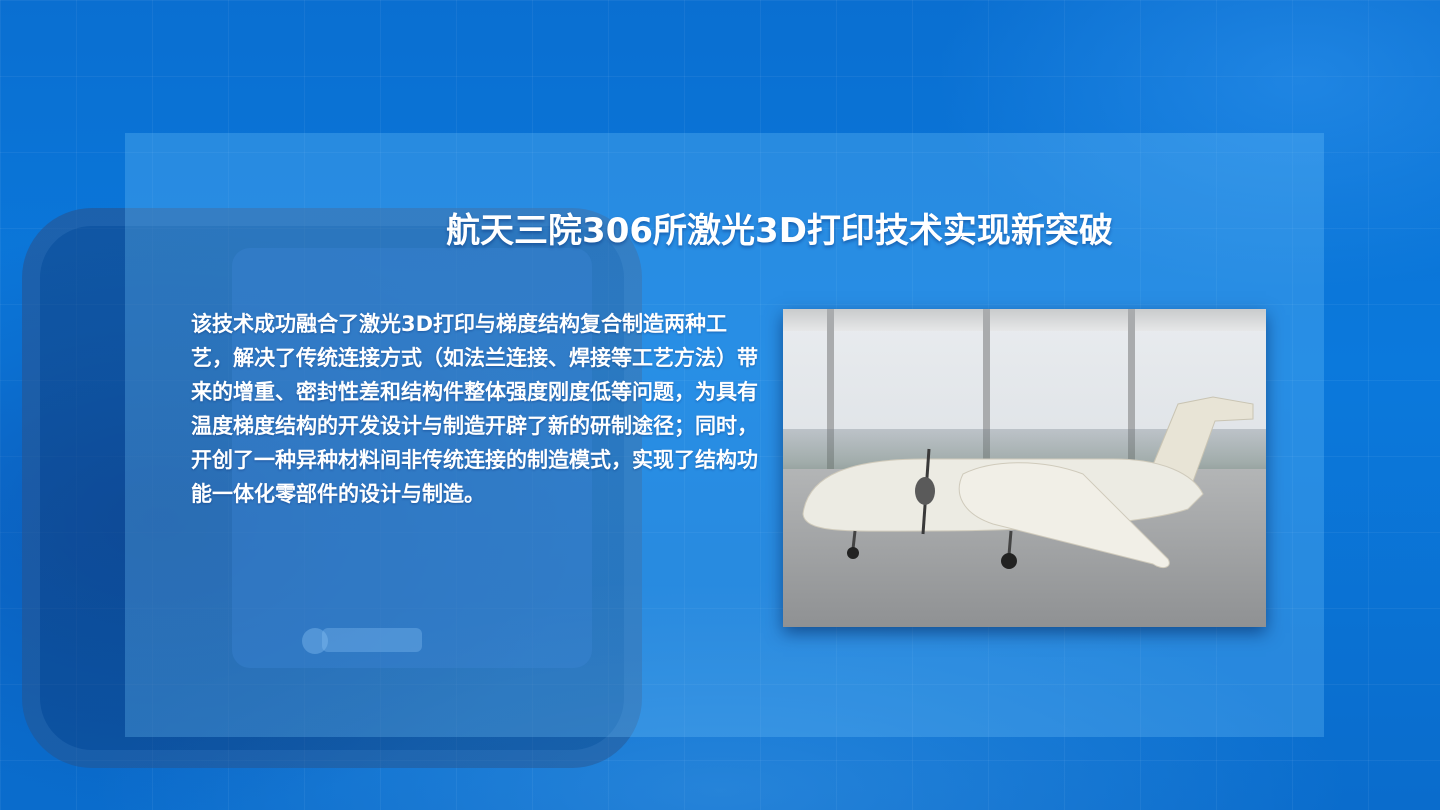 This screenshot has width=1440, height=810. I want to click on aircraft-drawing, so click(1028, 482).